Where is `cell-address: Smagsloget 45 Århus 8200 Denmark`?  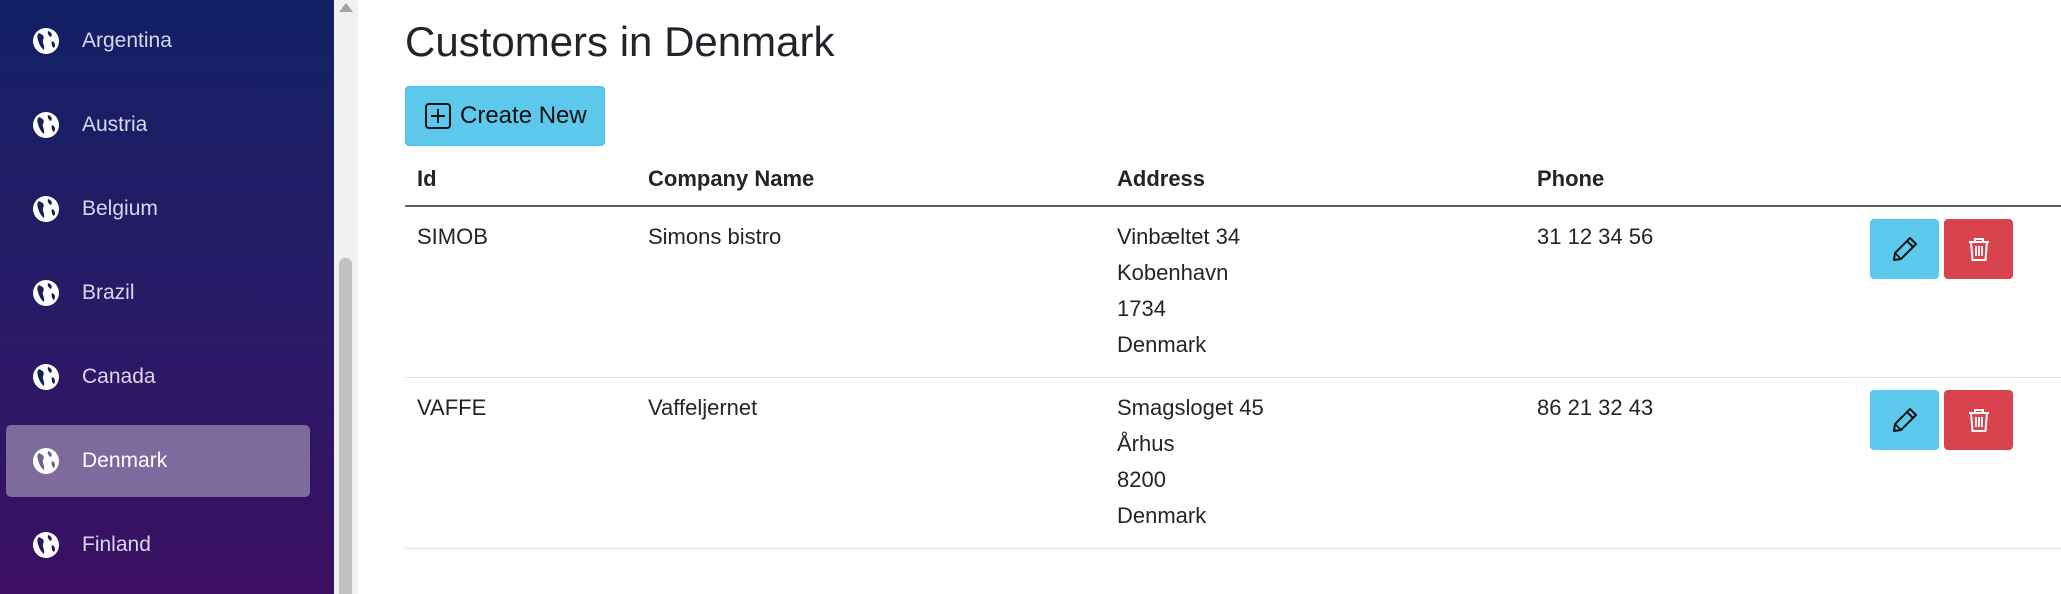 cell-address: Smagsloget 45 Århus 8200 Denmark is located at coordinates (1315, 463).